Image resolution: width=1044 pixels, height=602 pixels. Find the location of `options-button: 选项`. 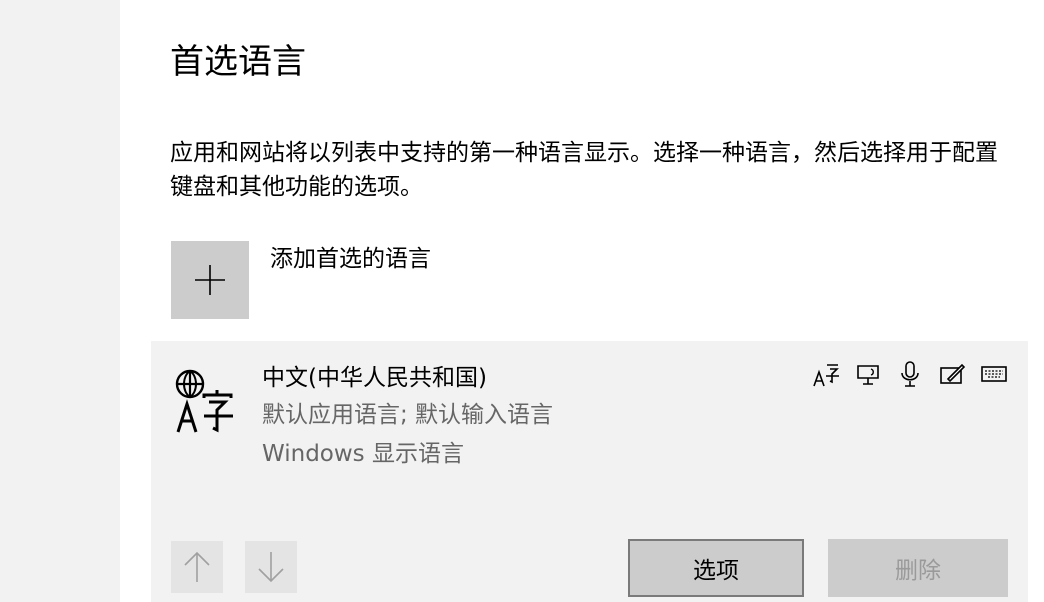

options-button: 选项 is located at coordinates (716, 568).